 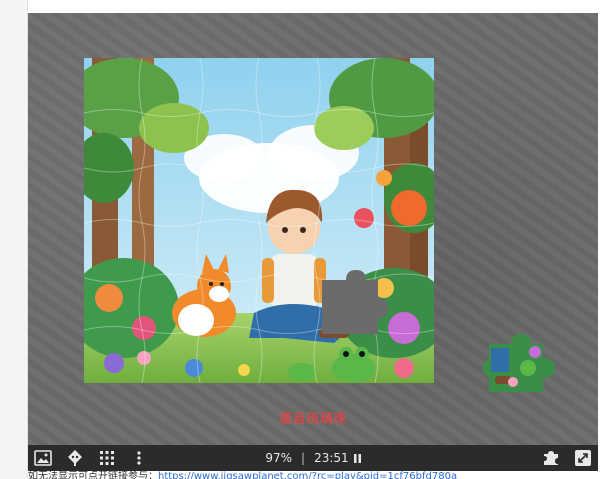 I want to click on left-margin, so click(x=14, y=239).